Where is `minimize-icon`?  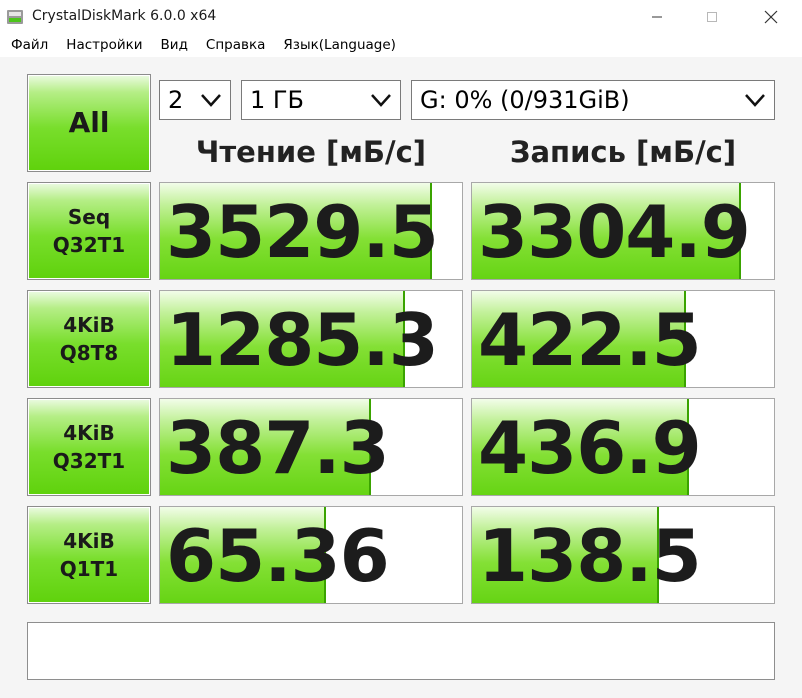
minimize-icon is located at coordinates (657, 16).